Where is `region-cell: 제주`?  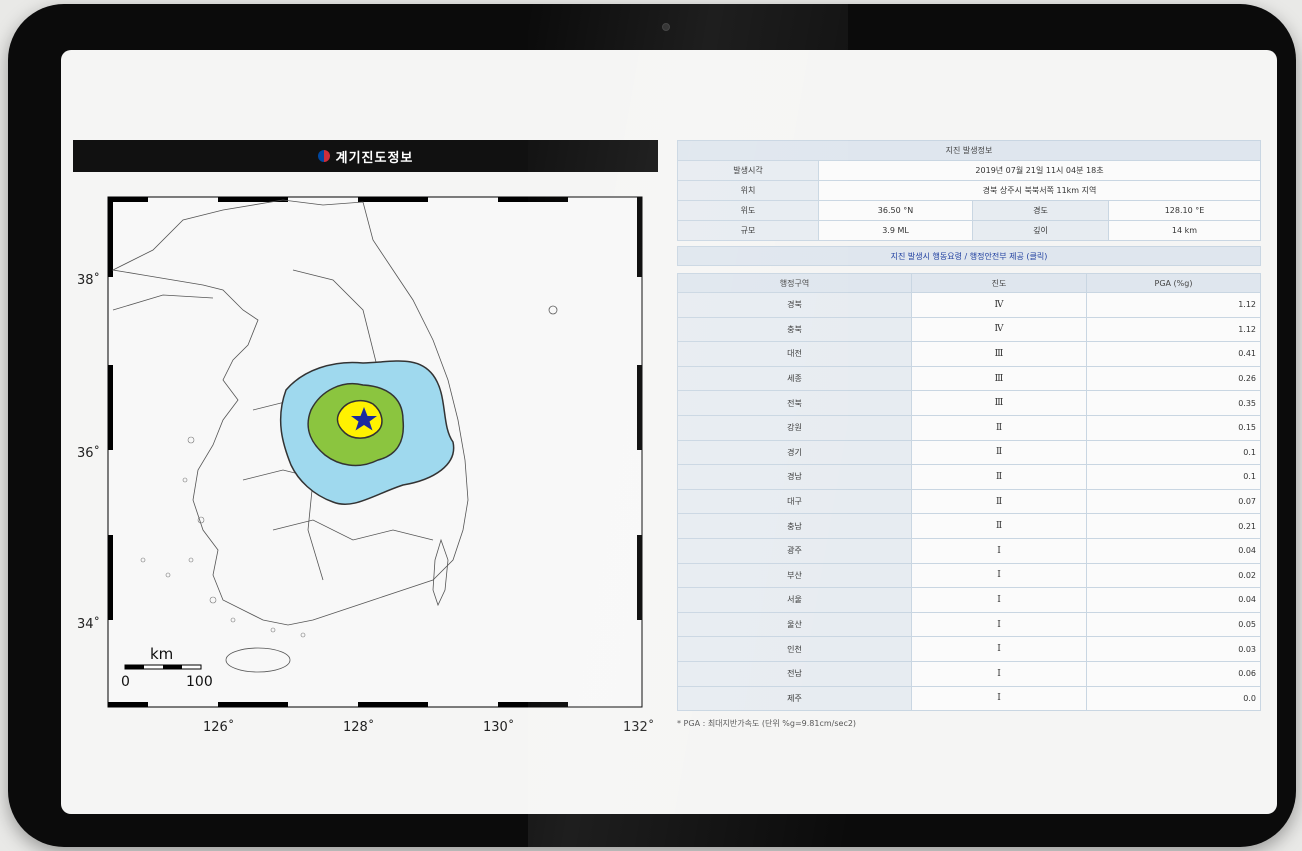
region-cell: 제주 is located at coordinates (794, 698).